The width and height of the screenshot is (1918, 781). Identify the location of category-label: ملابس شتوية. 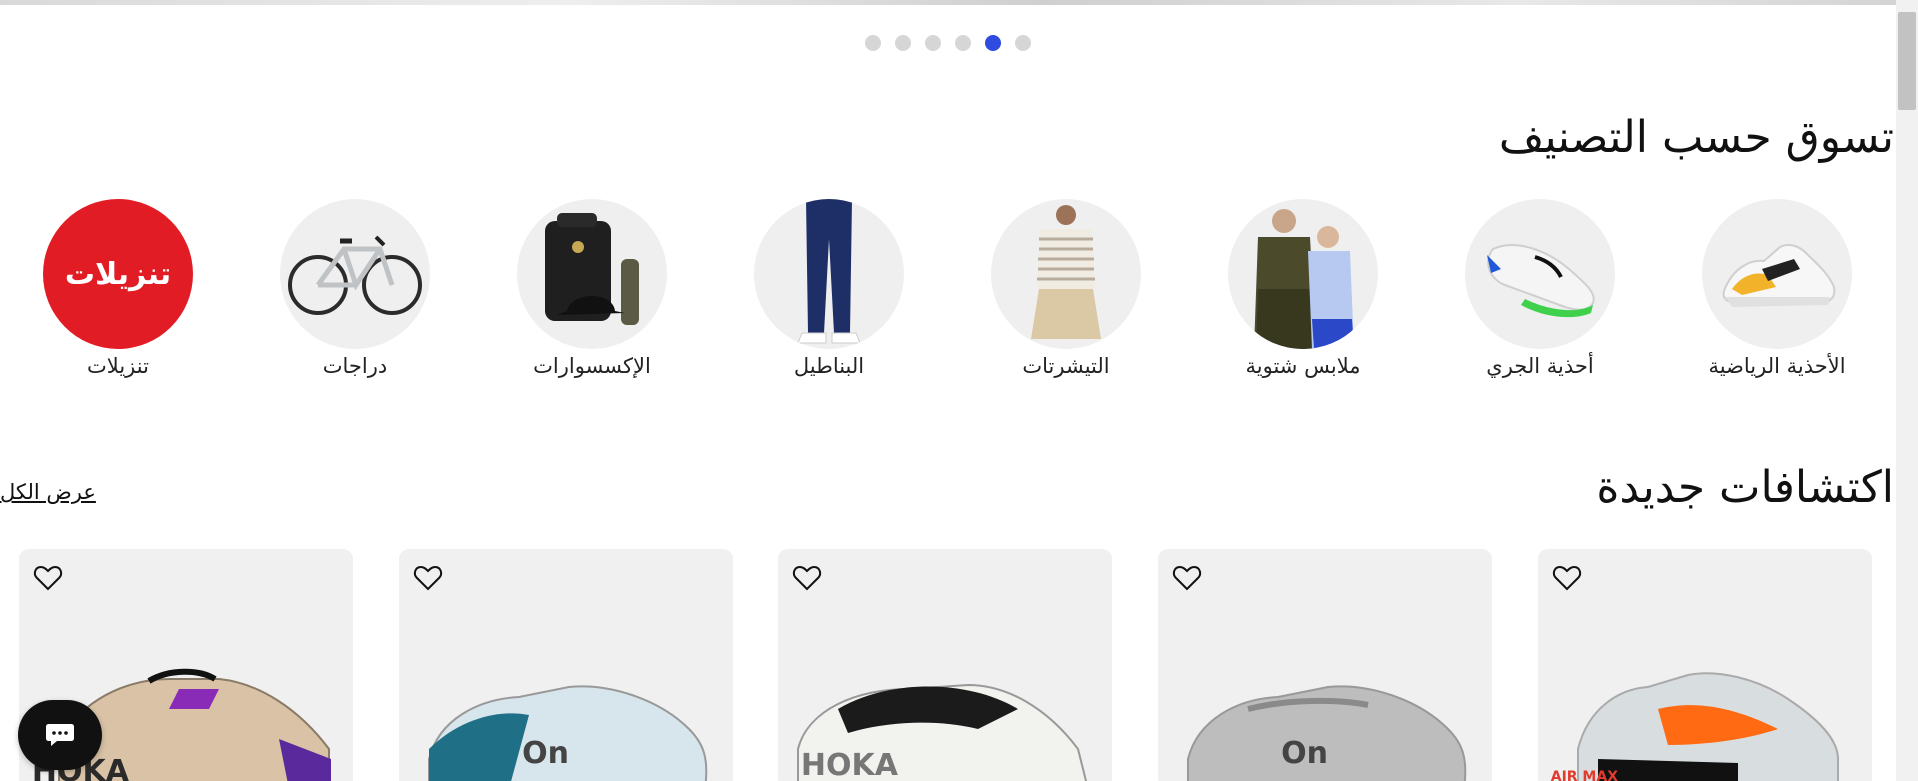
(1303, 366).